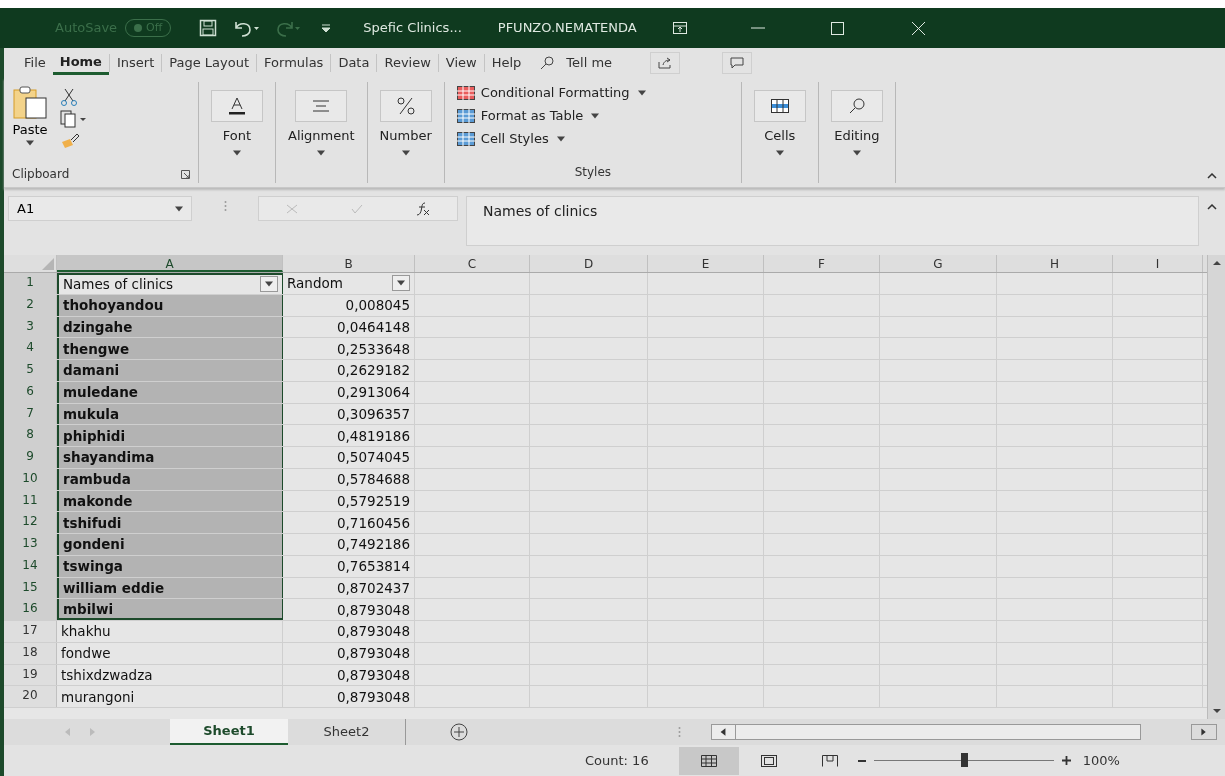  Describe the element at coordinates (326, 28) in the screenshot. I see `customize-icon` at that location.